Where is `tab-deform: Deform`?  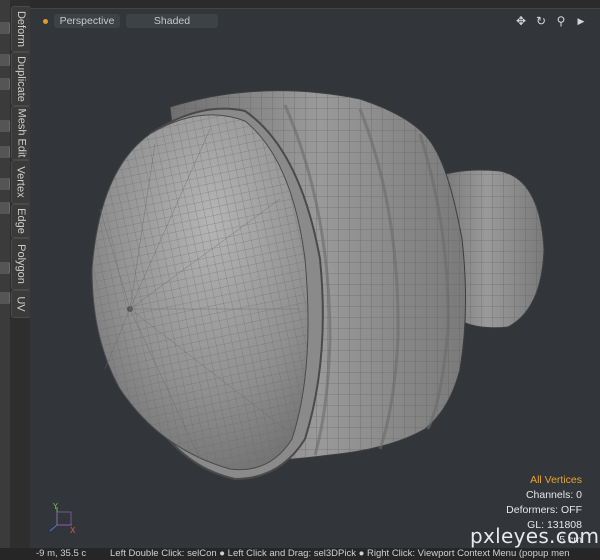 tab-deform: Deform is located at coordinates (21, 29).